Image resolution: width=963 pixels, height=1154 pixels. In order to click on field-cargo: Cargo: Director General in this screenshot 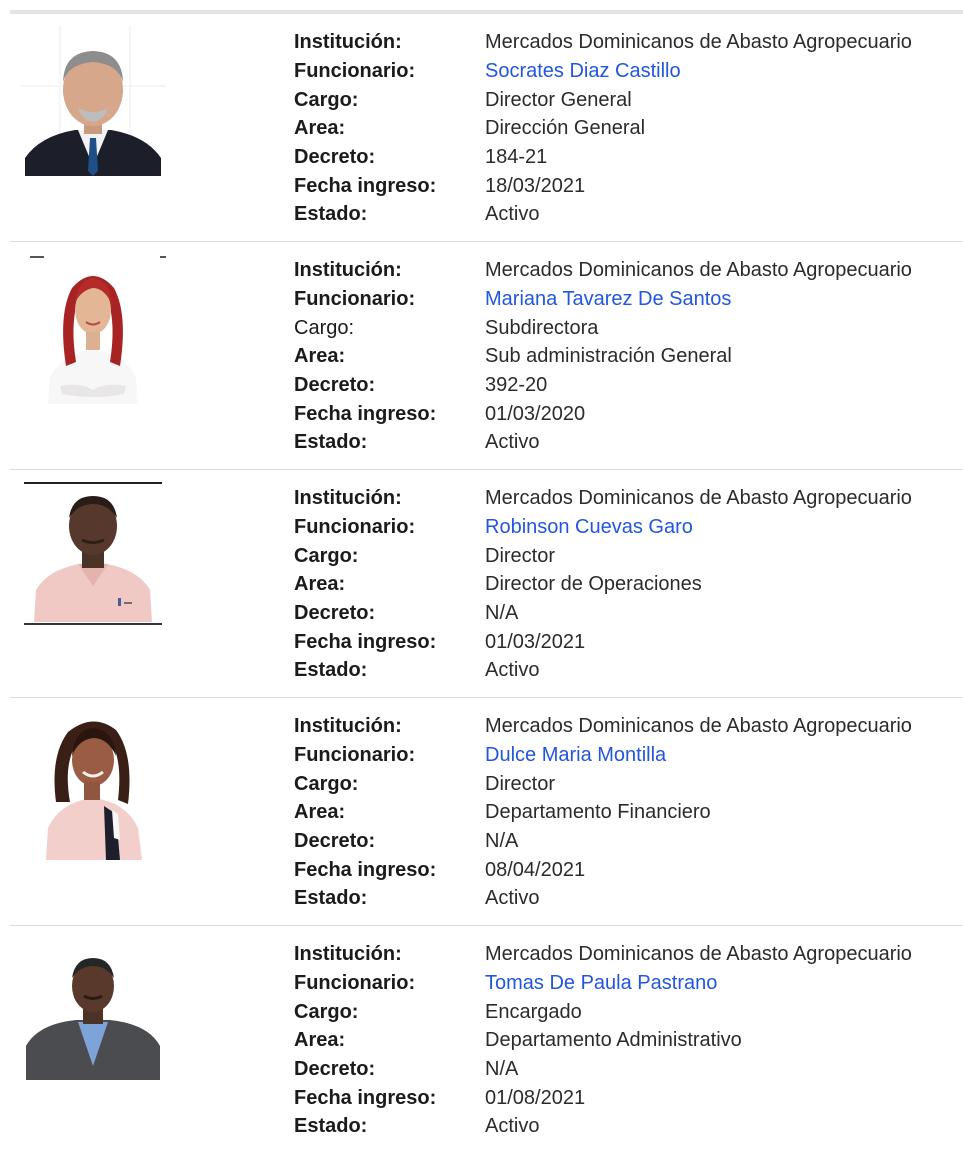, I will do `click(624, 99)`.